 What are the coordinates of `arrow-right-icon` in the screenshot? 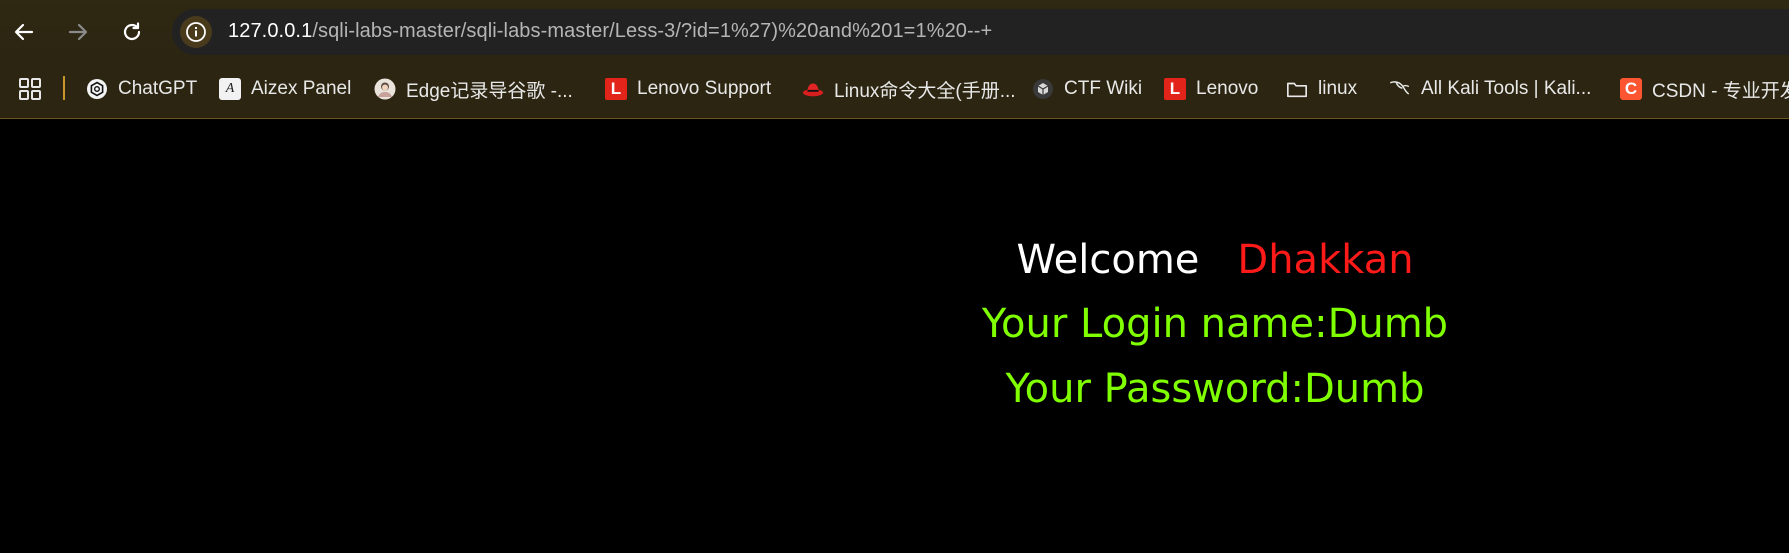 It's located at (78, 32).